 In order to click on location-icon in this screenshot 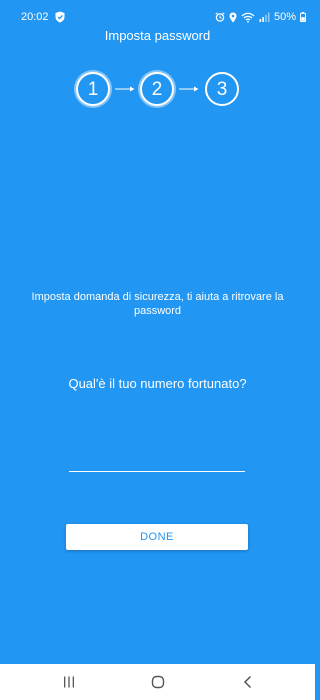, I will do `click(233, 17)`.